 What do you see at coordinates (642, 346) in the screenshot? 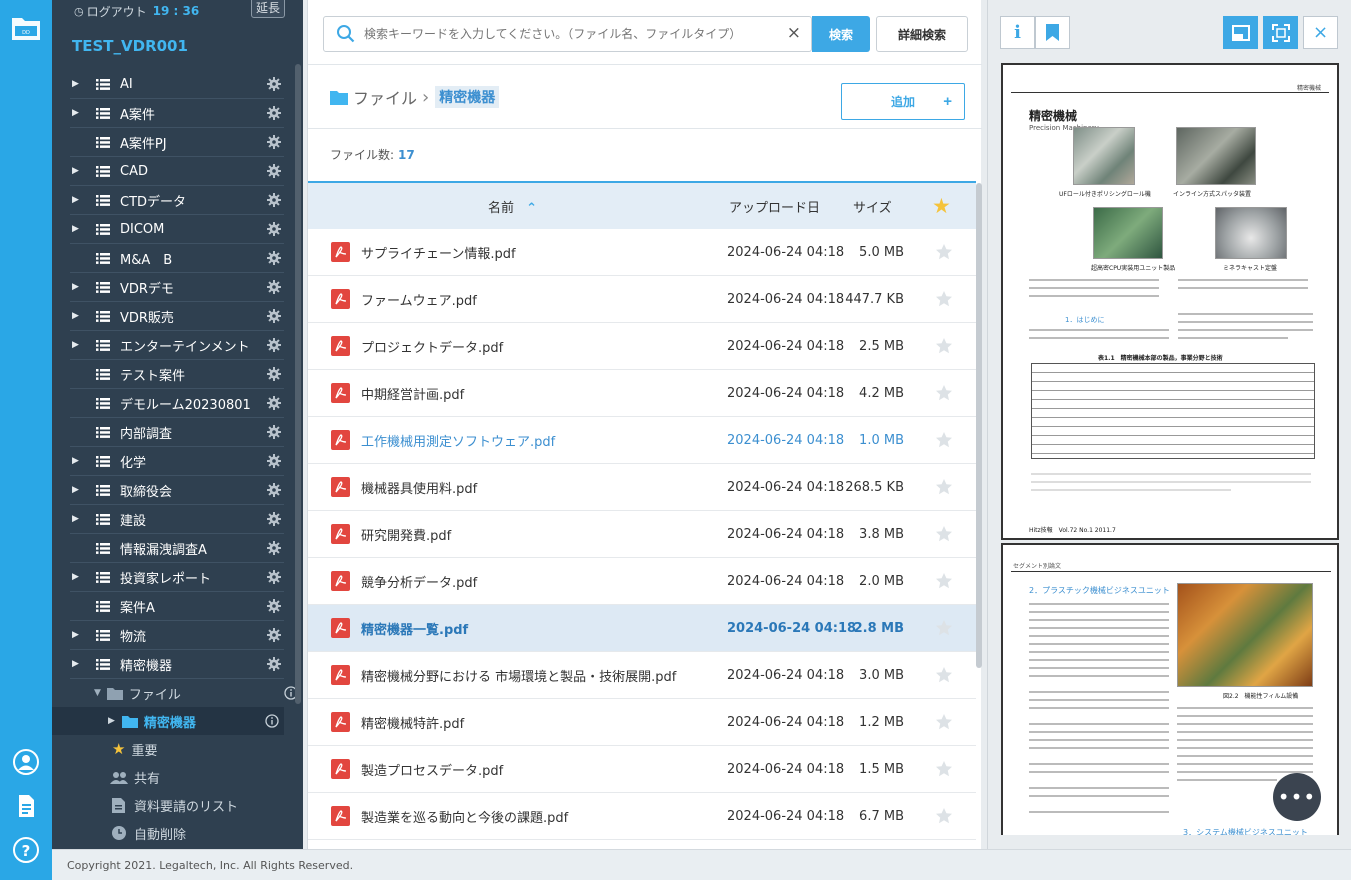
I see `table-row: プロジェクトデータ.pdf 2024-06-24 04:18 2.5 MB` at bounding box center [642, 346].